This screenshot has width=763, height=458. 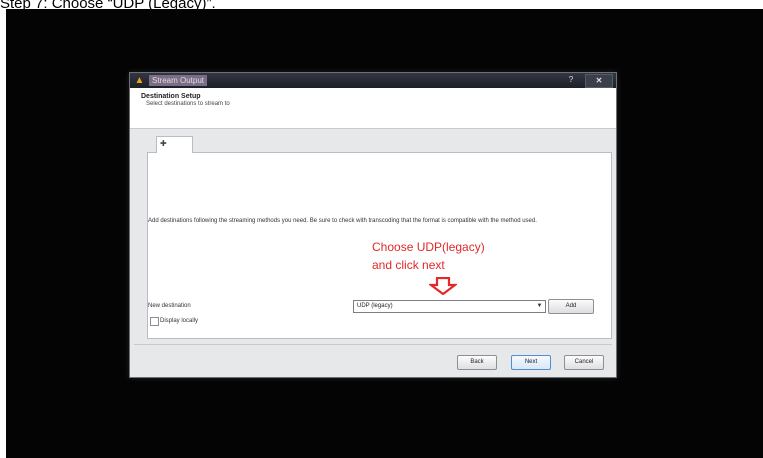 I want to click on help-button: ?, so click(x=571, y=80).